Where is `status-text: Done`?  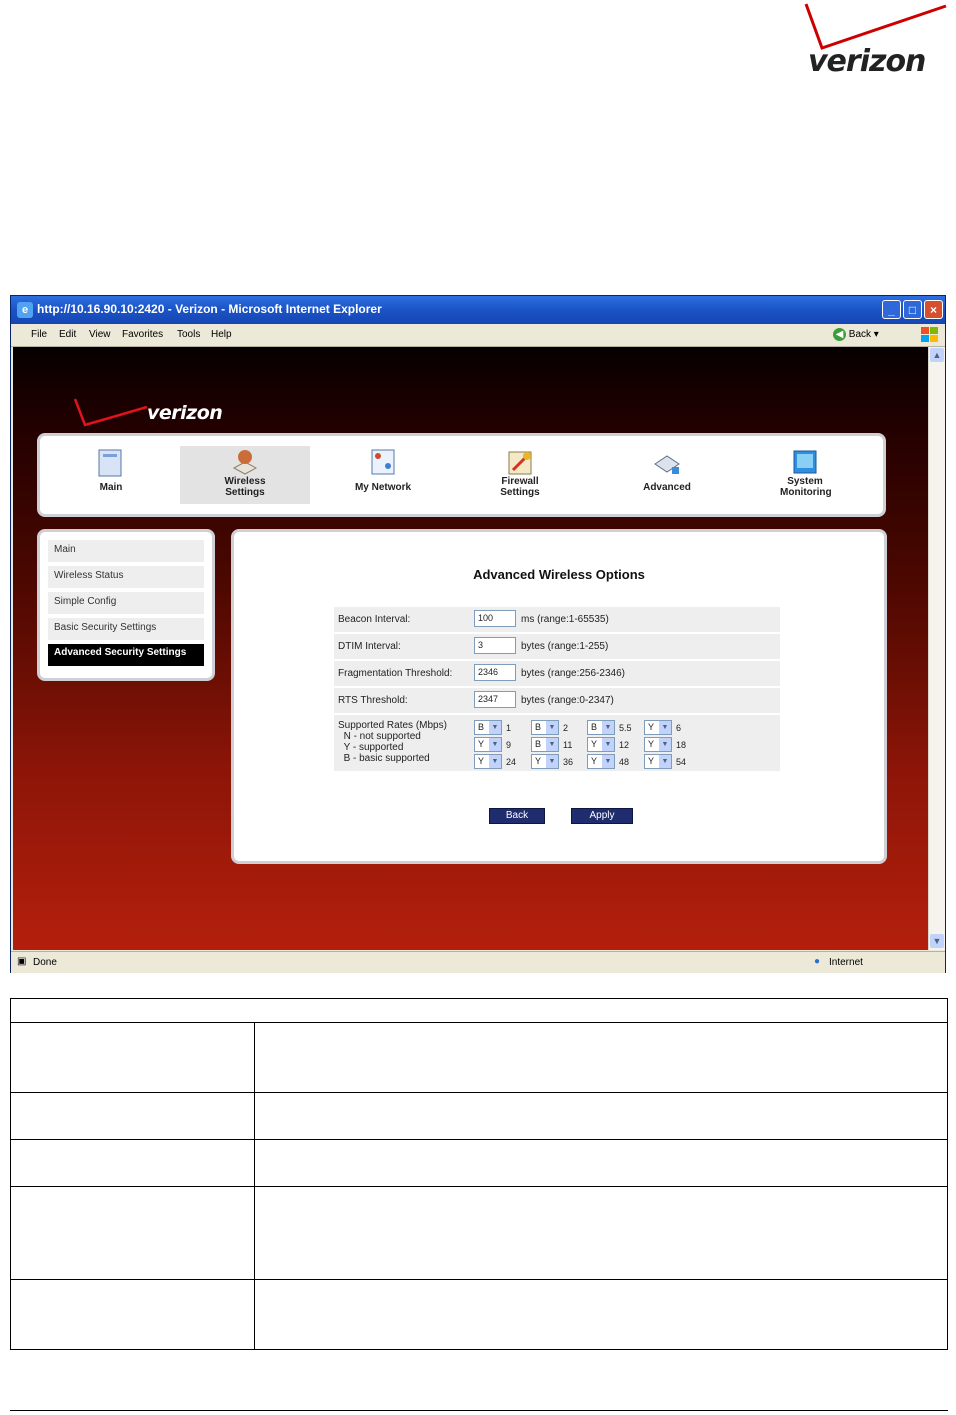 status-text: Done is located at coordinates (45, 962).